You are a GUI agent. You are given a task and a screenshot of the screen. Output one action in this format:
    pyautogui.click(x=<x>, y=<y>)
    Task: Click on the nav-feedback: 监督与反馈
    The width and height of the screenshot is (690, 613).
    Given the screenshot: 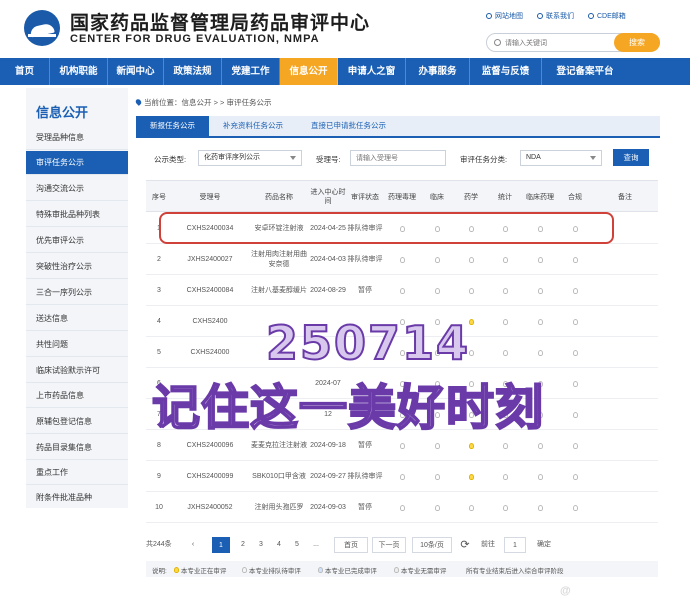 What is the action you would take?
    pyautogui.click(x=506, y=71)
    